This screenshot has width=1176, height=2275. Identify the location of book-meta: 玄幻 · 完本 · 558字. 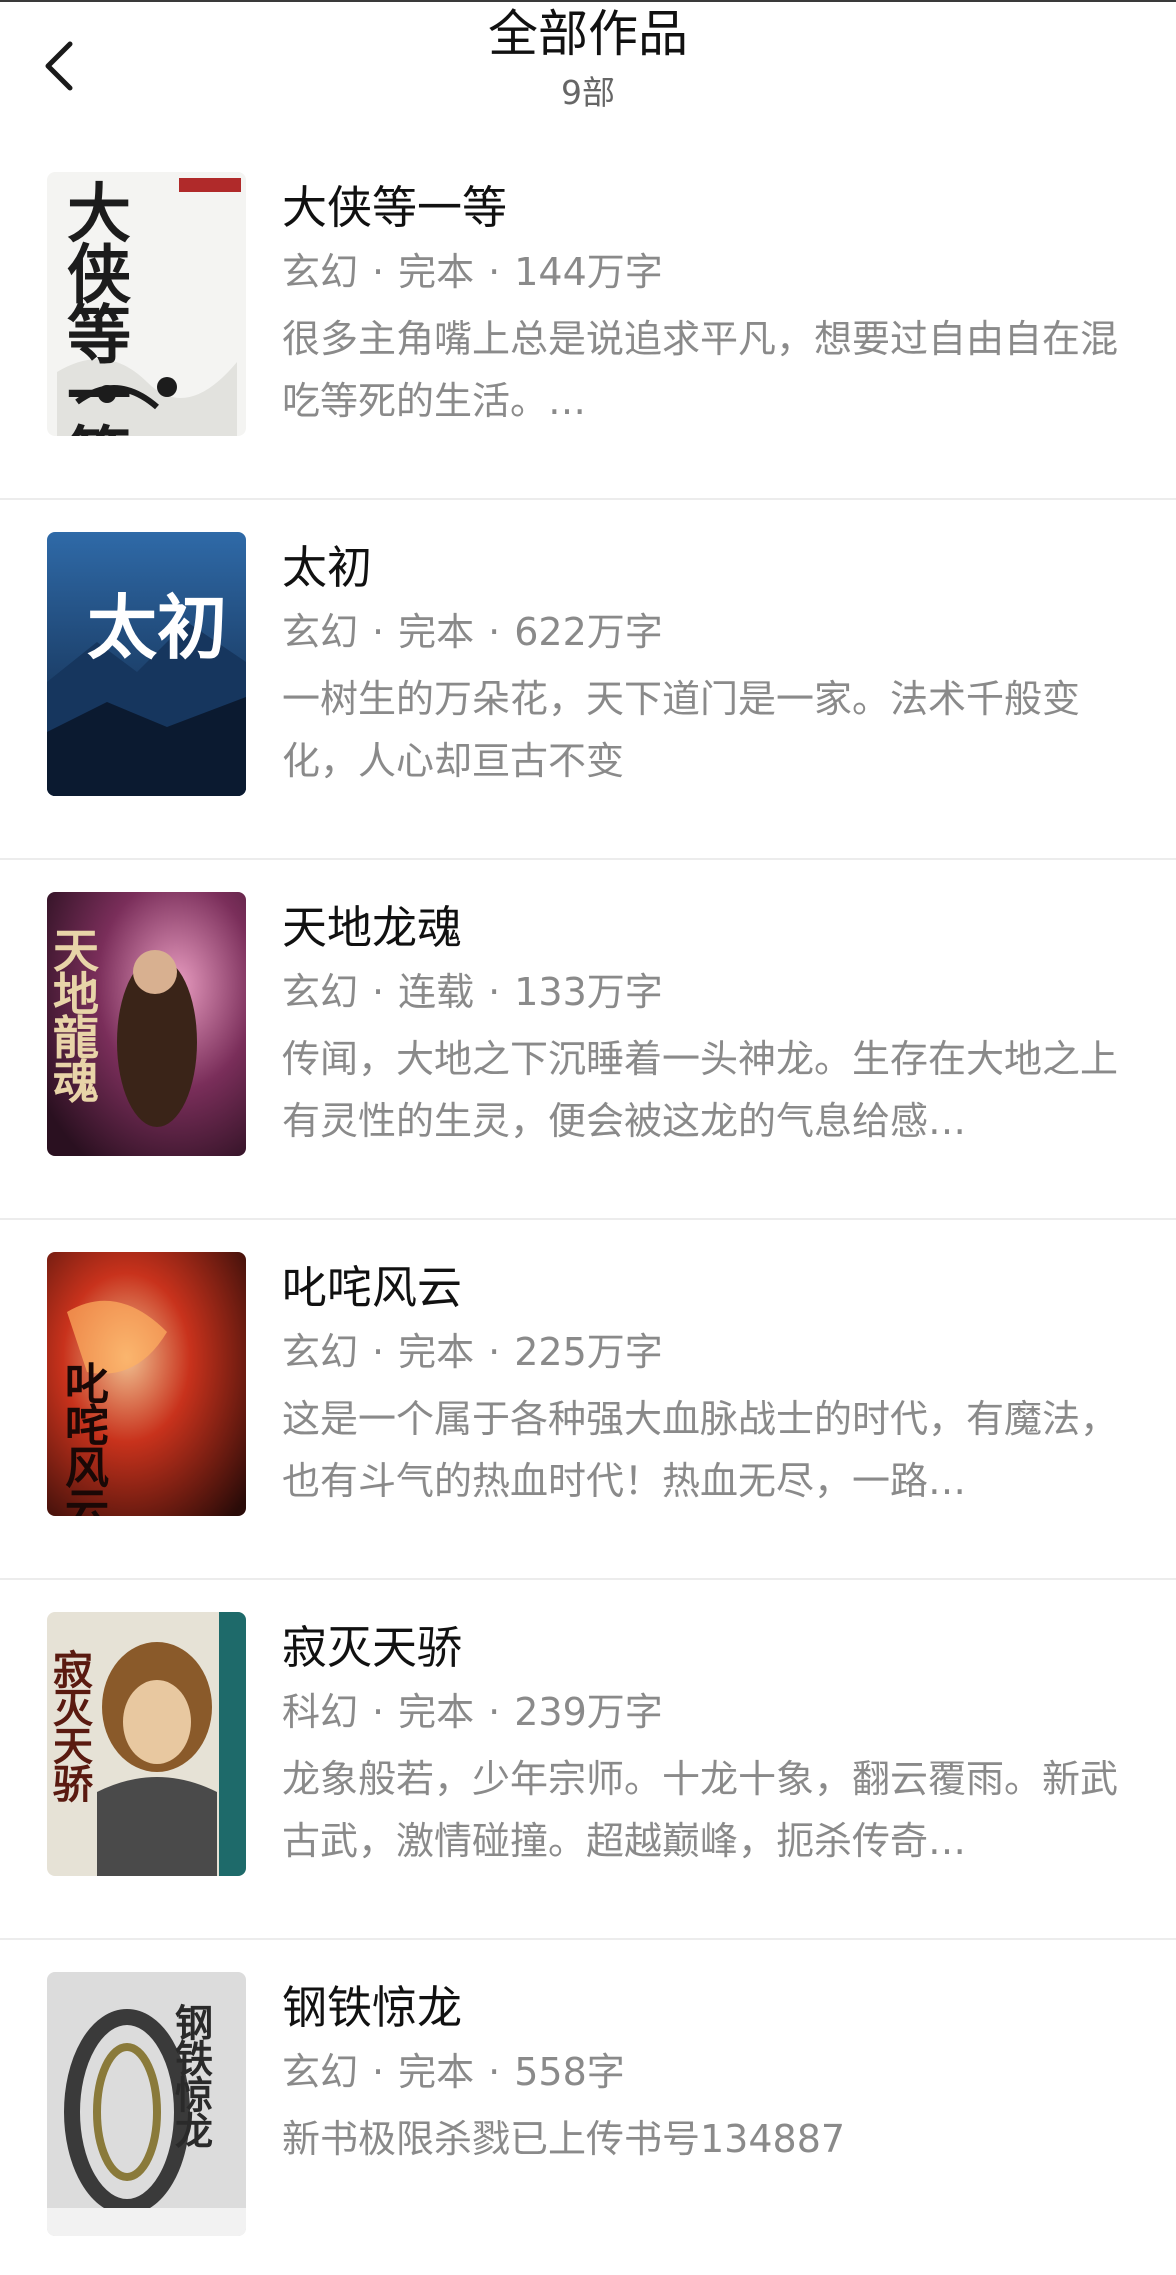
(705, 2072).